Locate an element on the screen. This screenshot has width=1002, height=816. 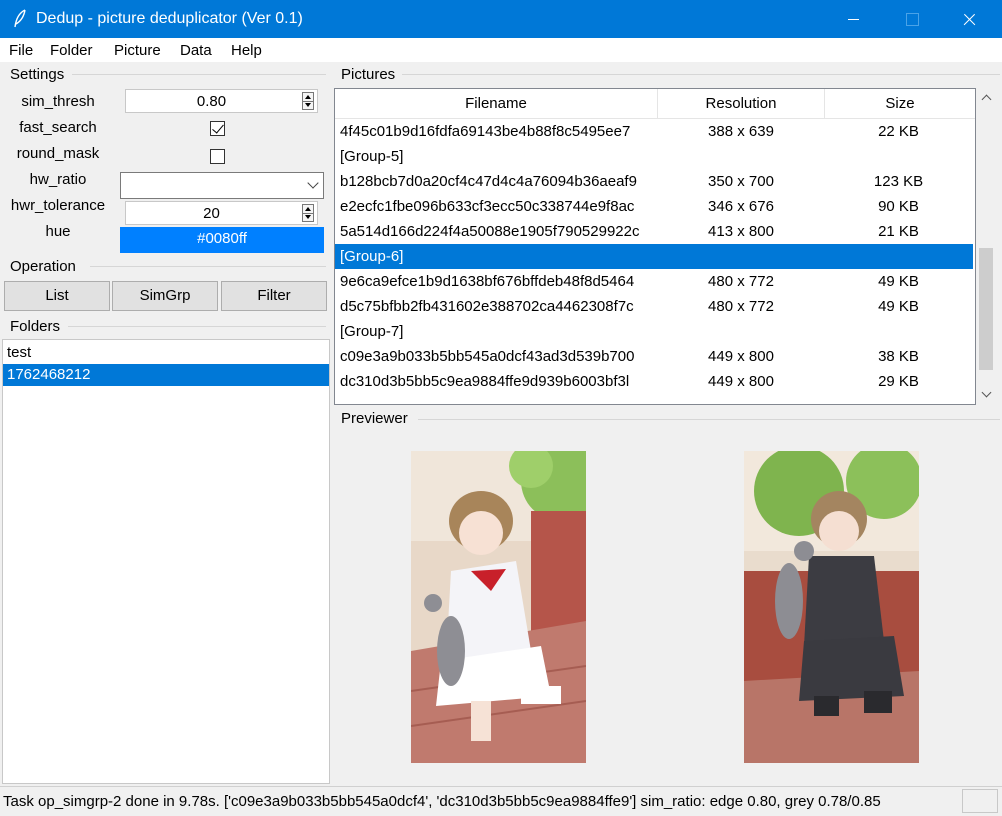
maximize-button is located at coordinates (911, 19).